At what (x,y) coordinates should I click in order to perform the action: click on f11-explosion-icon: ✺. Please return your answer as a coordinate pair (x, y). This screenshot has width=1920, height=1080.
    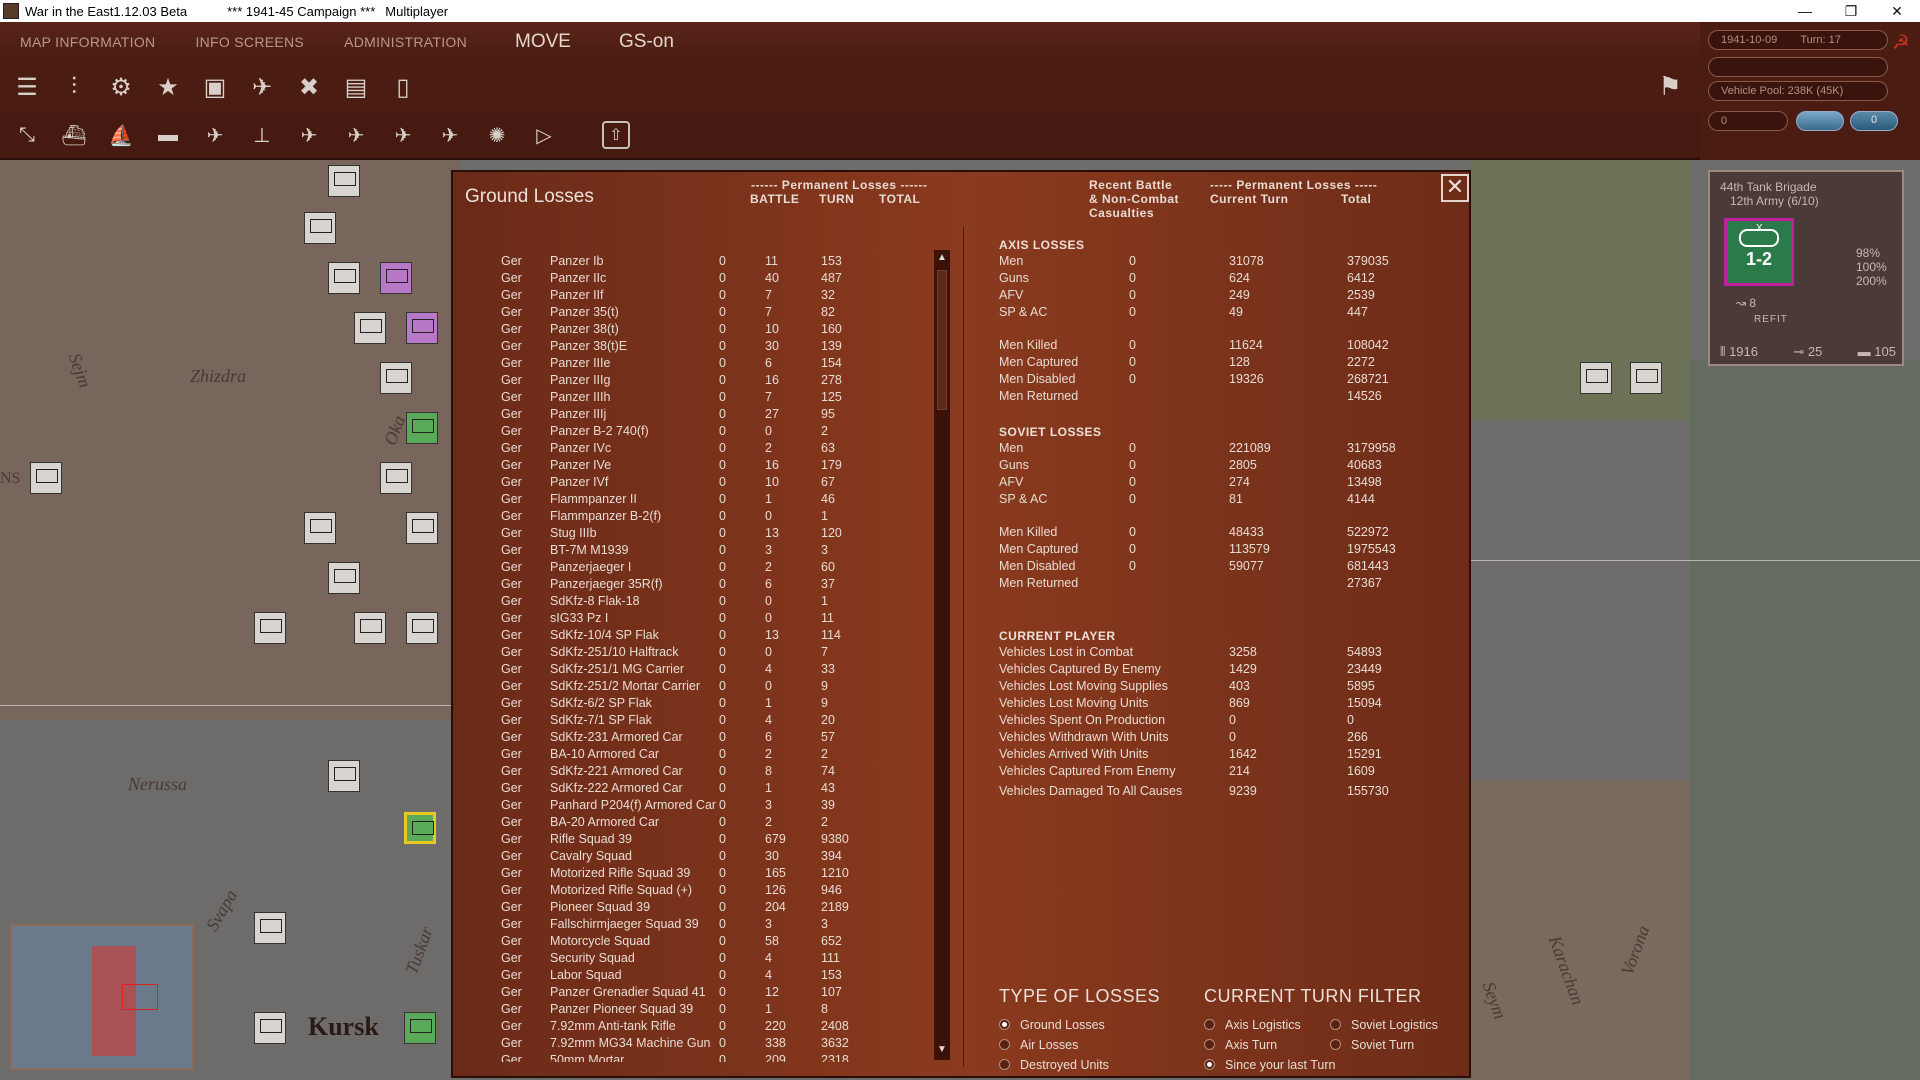
    Looking at the image, I should click on (497, 135).